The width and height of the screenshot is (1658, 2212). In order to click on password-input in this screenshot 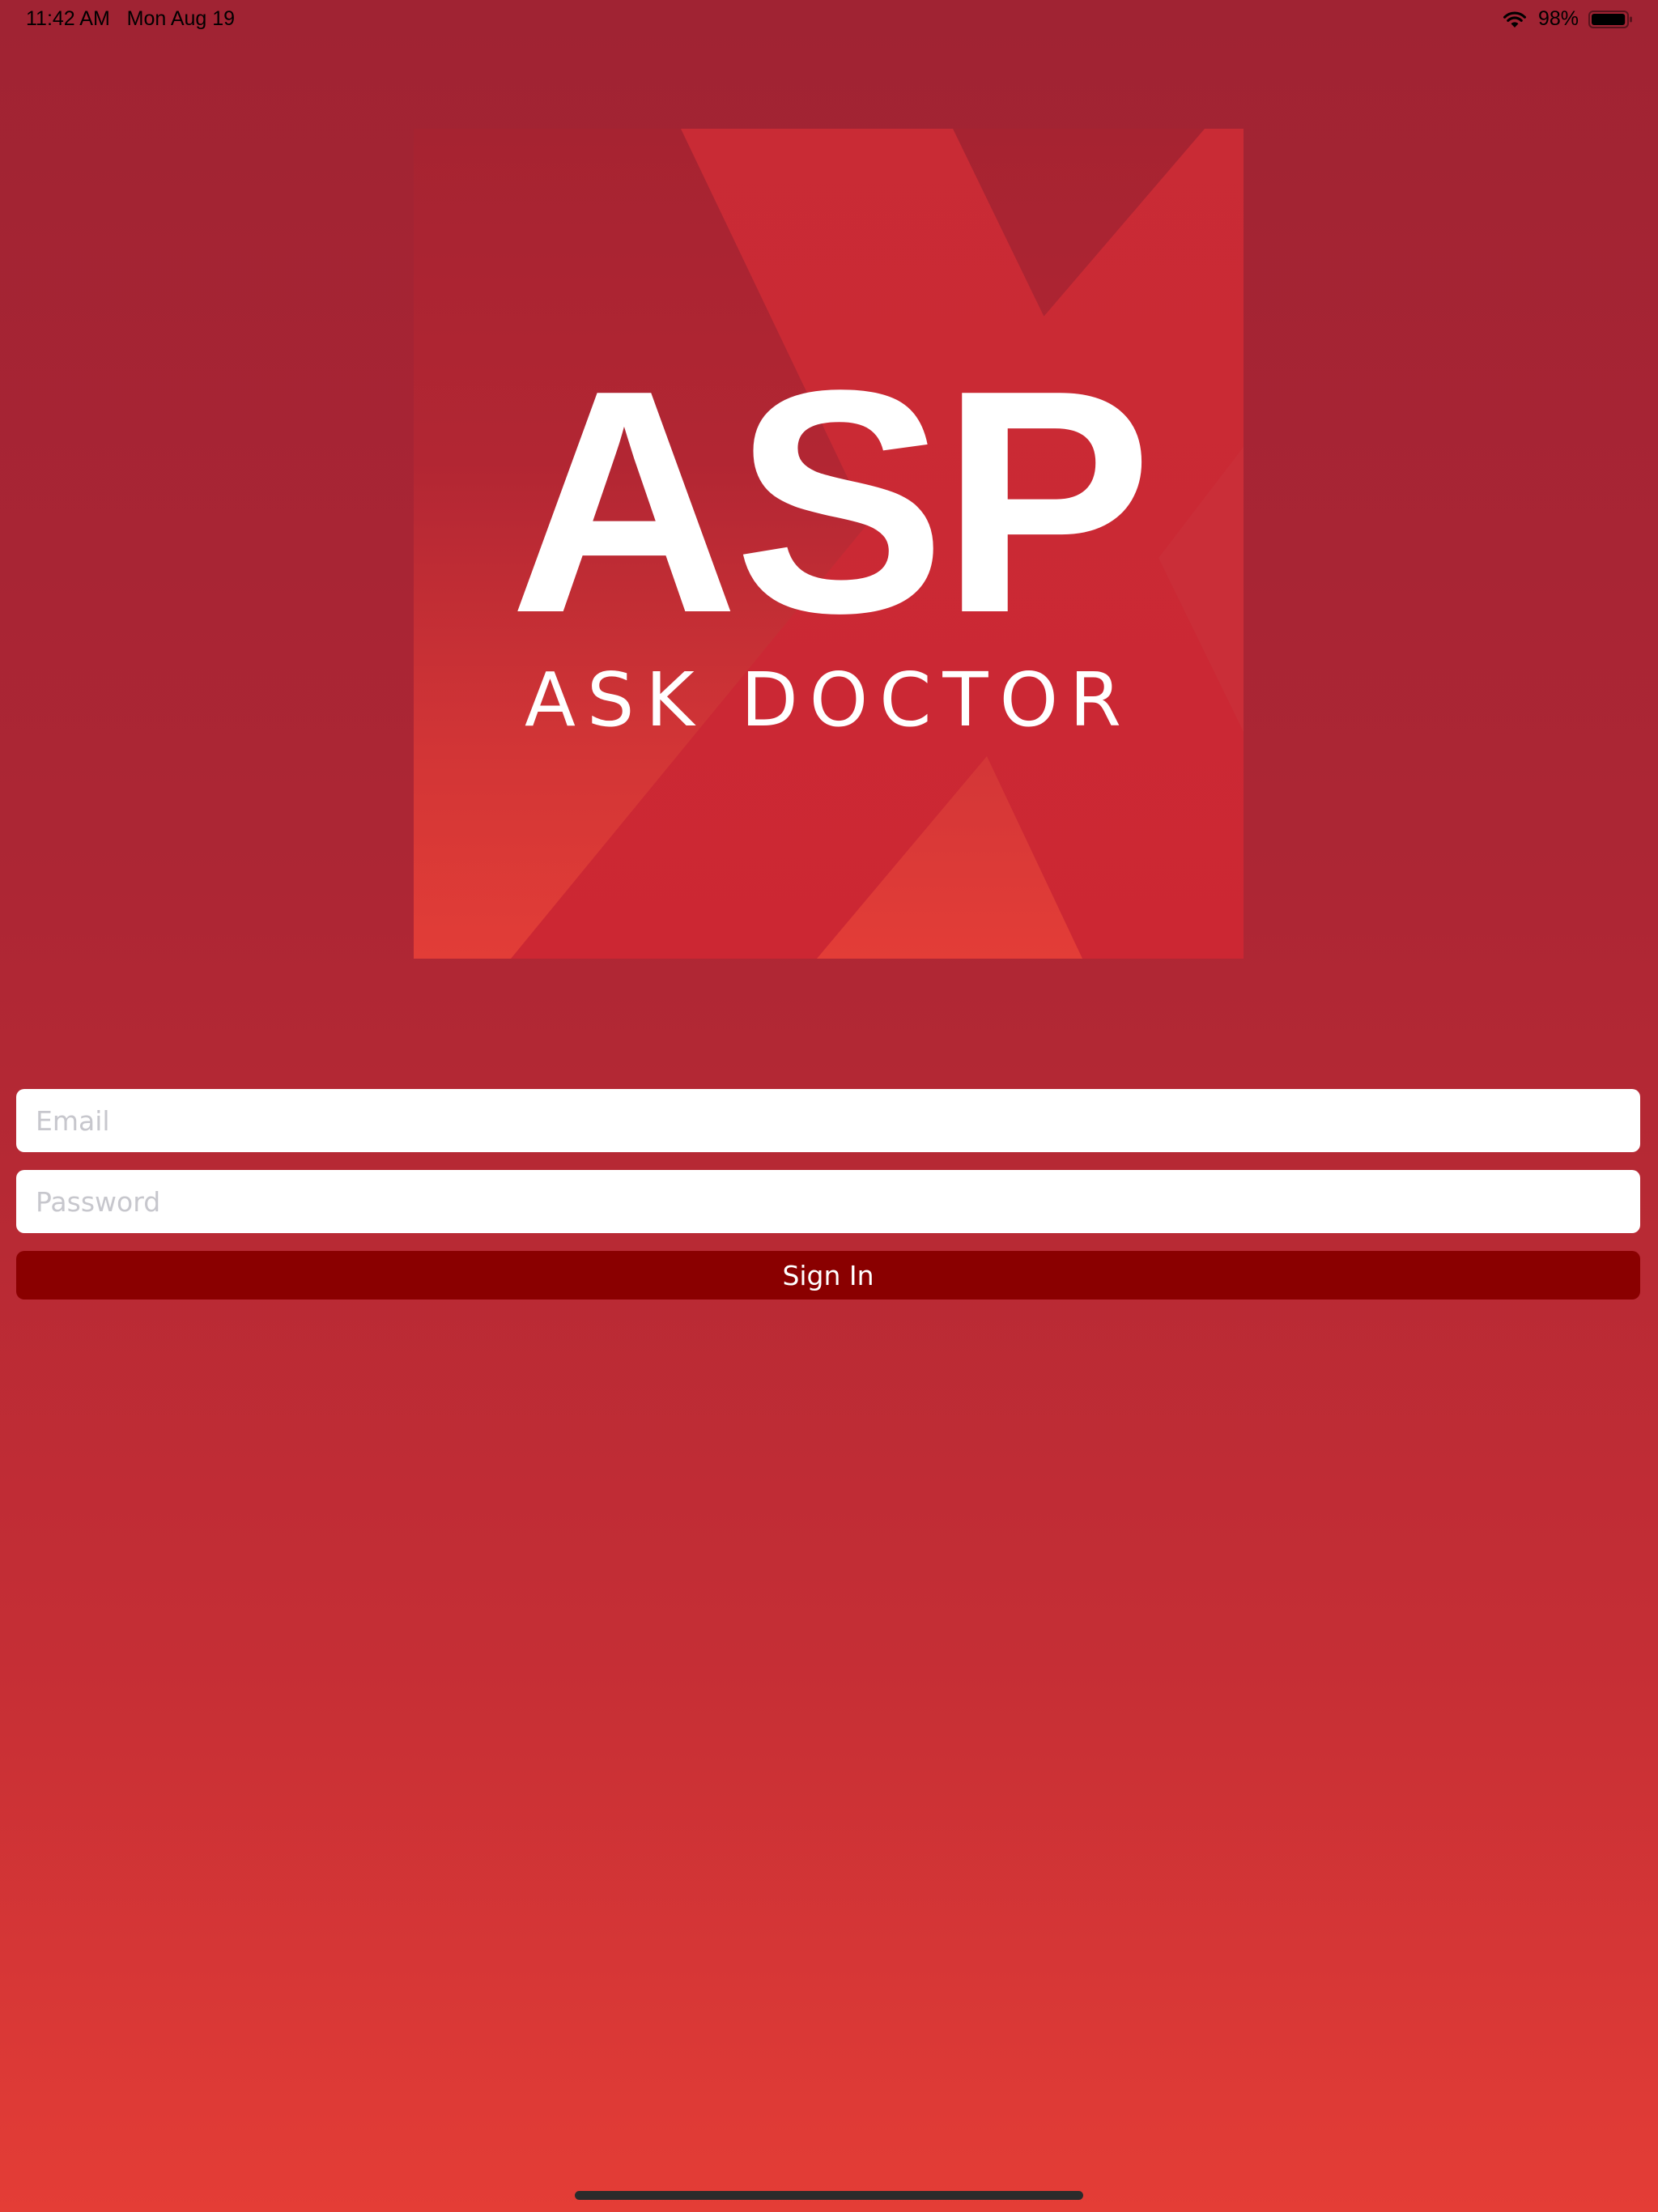, I will do `click(828, 1202)`.